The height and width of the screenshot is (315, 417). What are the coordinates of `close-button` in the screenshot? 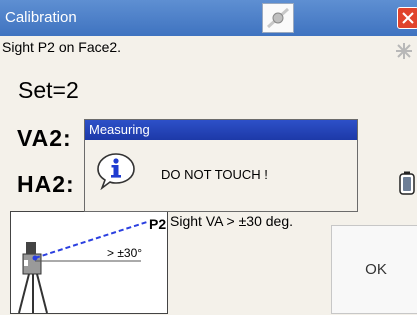 It's located at (407, 18).